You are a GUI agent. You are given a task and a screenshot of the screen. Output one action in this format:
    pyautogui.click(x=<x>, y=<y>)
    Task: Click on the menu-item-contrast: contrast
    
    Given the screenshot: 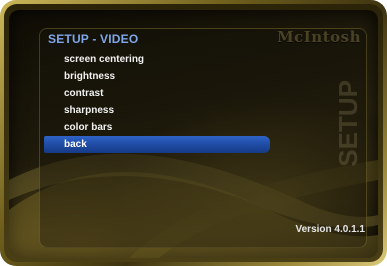 What is the action you would take?
    pyautogui.click(x=157, y=93)
    